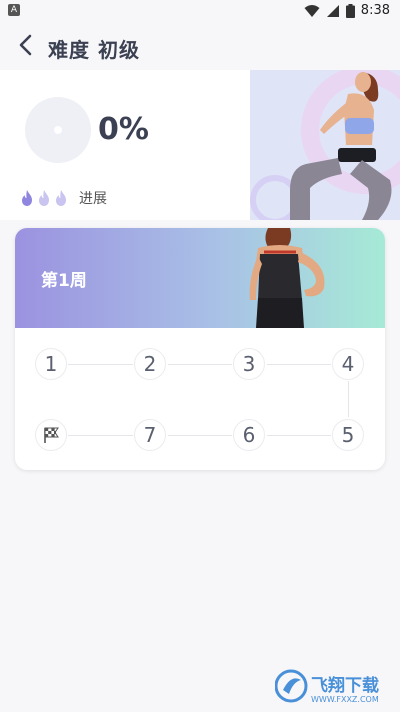 This screenshot has height=712, width=400. I want to click on week-label: 第1周, so click(64, 281).